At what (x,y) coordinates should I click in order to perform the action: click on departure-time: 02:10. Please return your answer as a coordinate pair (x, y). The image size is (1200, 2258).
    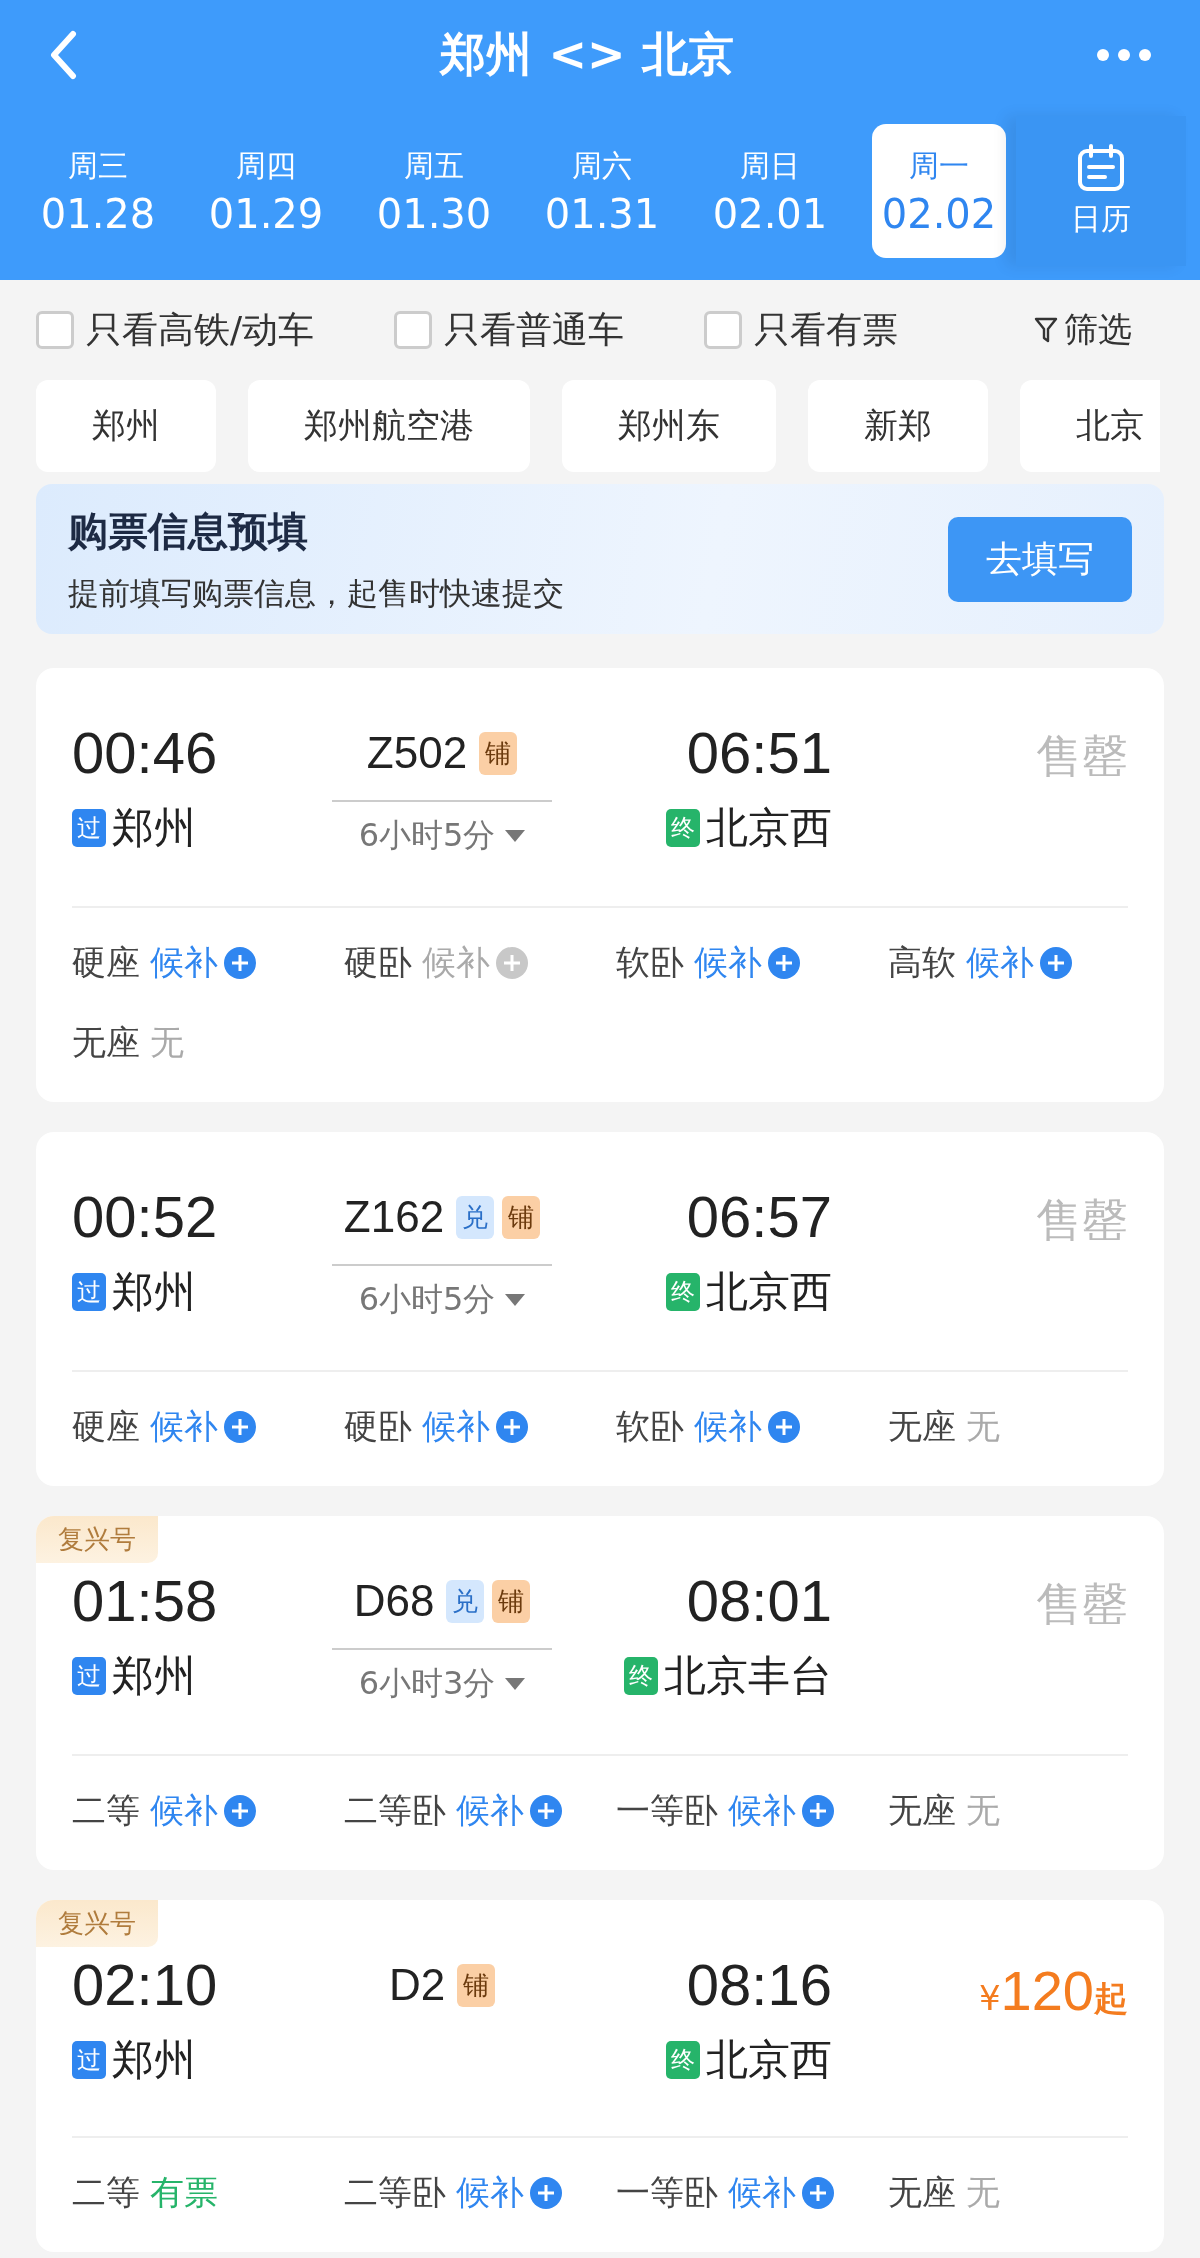
    Looking at the image, I should click on (145, 1985).